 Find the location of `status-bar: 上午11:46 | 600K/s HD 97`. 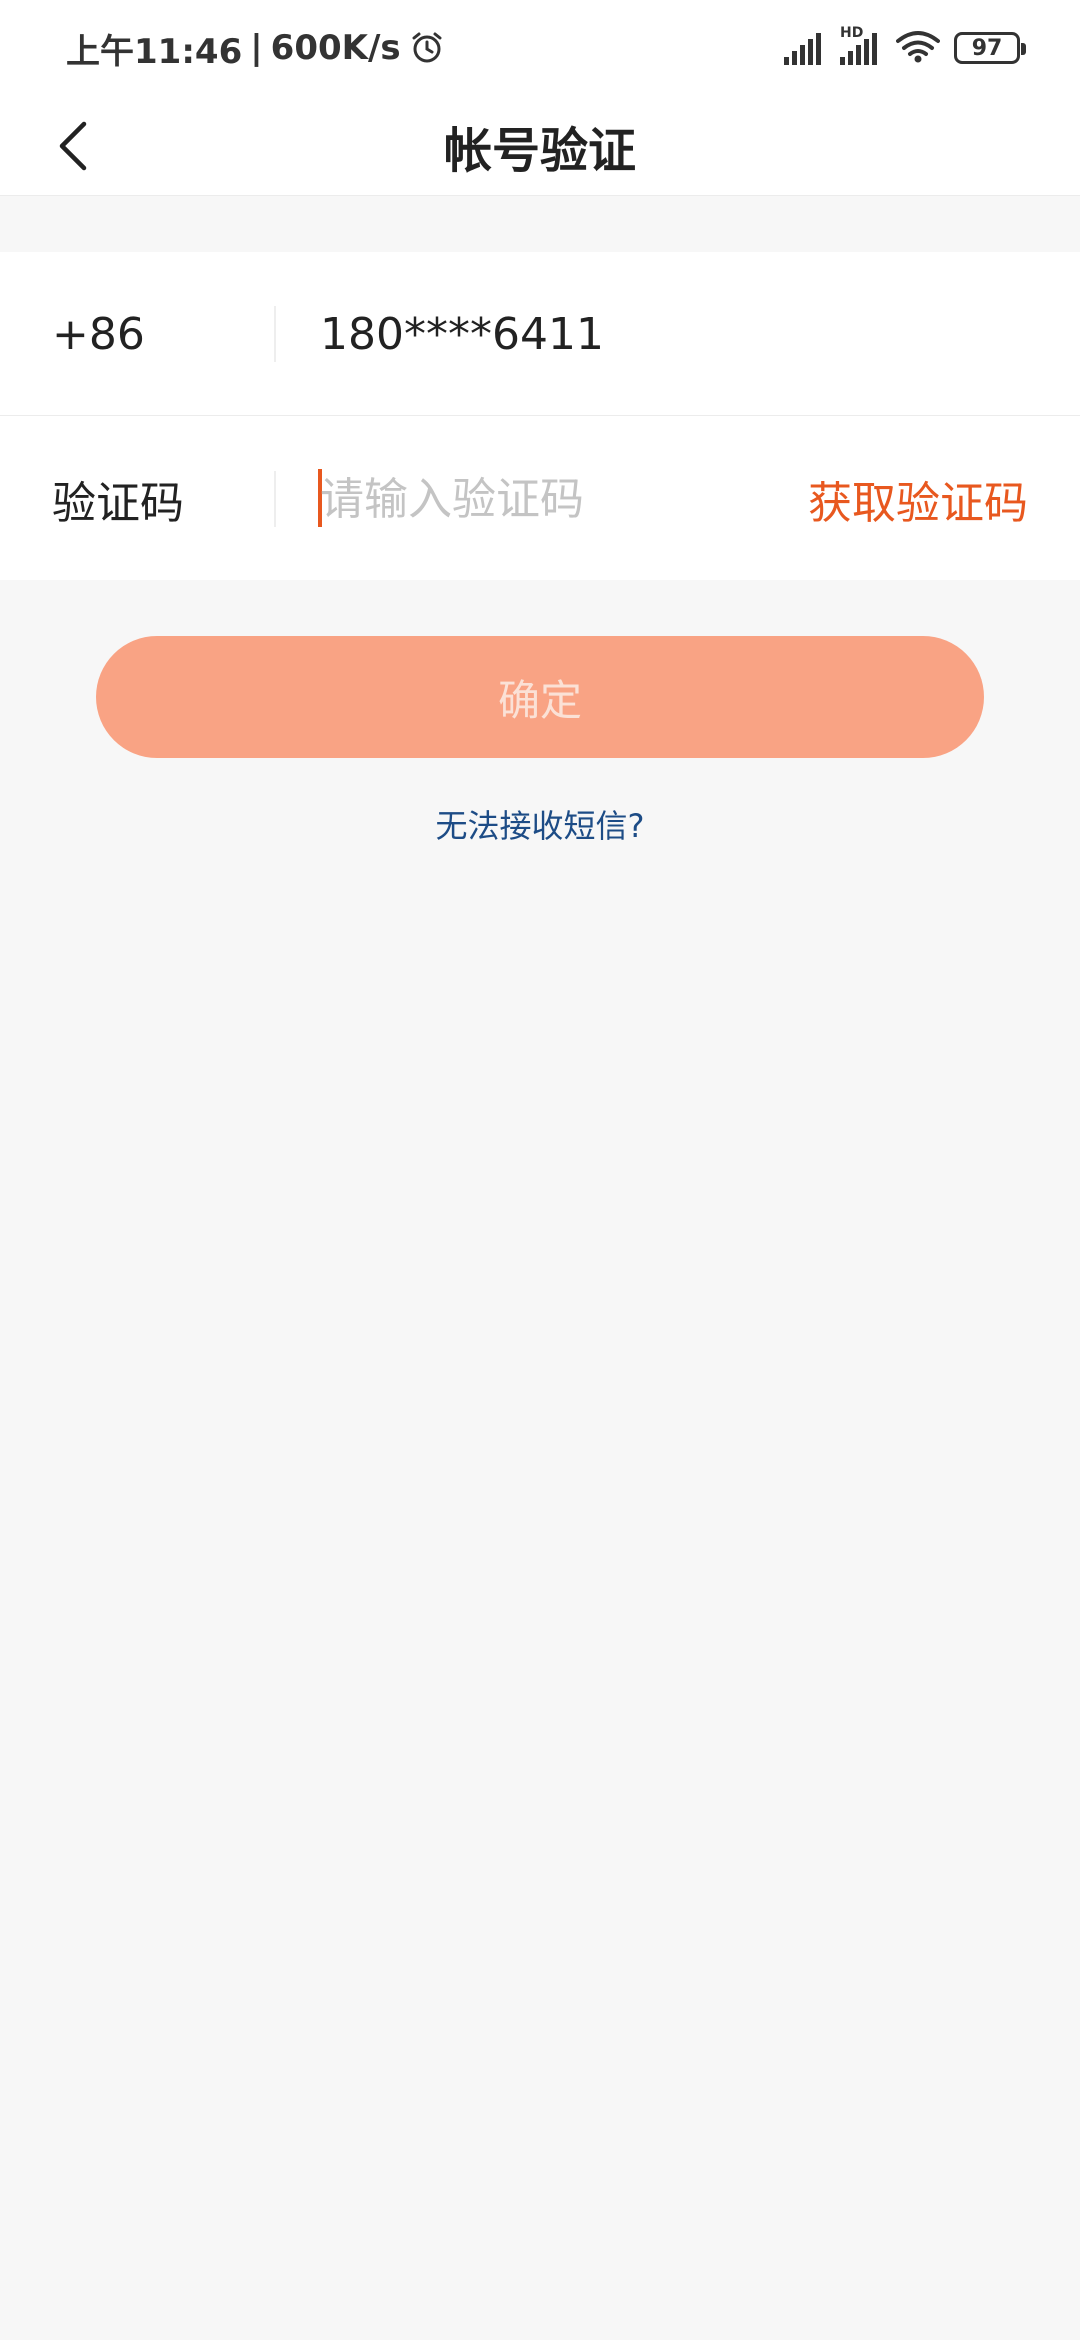

status-bar: 上午11:46 | 600K/s HD 97 is located at coordinates (540, 48).